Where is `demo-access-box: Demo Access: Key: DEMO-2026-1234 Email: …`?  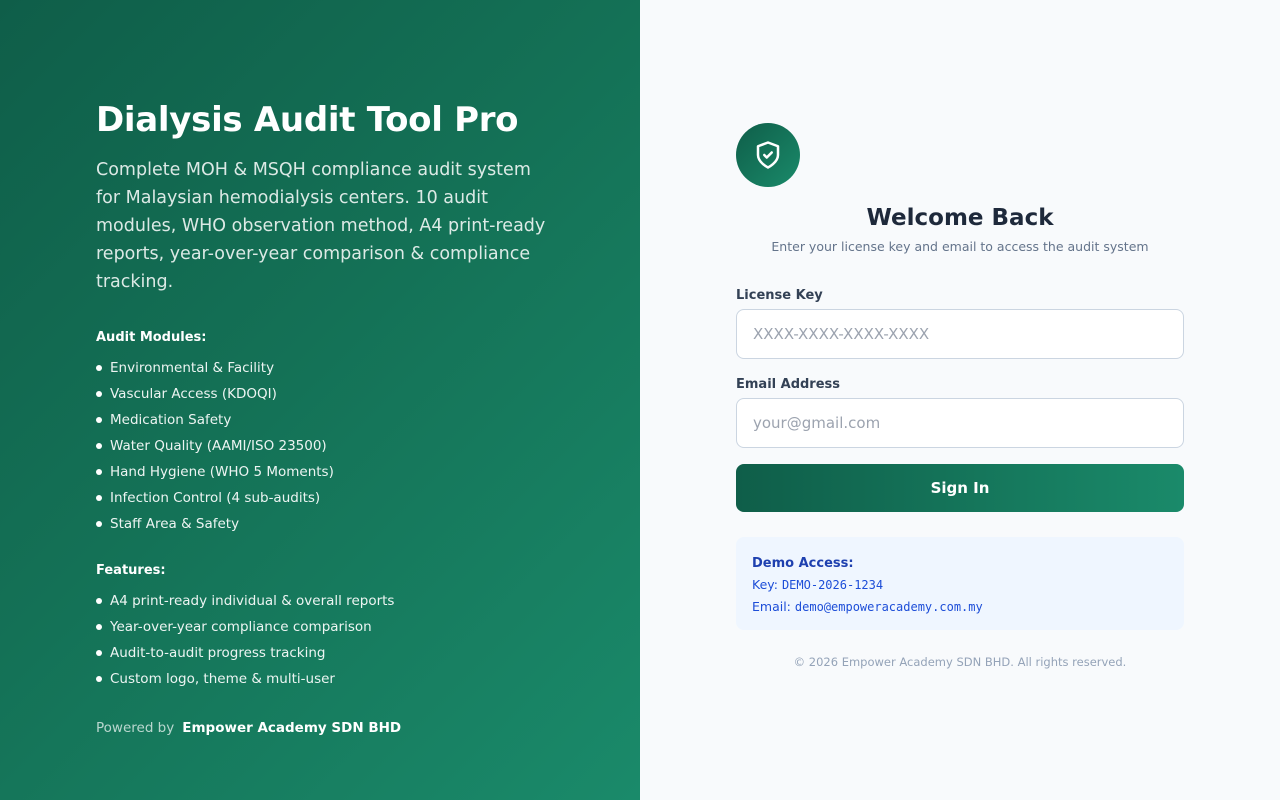
demo-access-box: Demo Access: Key: DEMO-2026-1234 Email: … is located at coordinates (960, 583).